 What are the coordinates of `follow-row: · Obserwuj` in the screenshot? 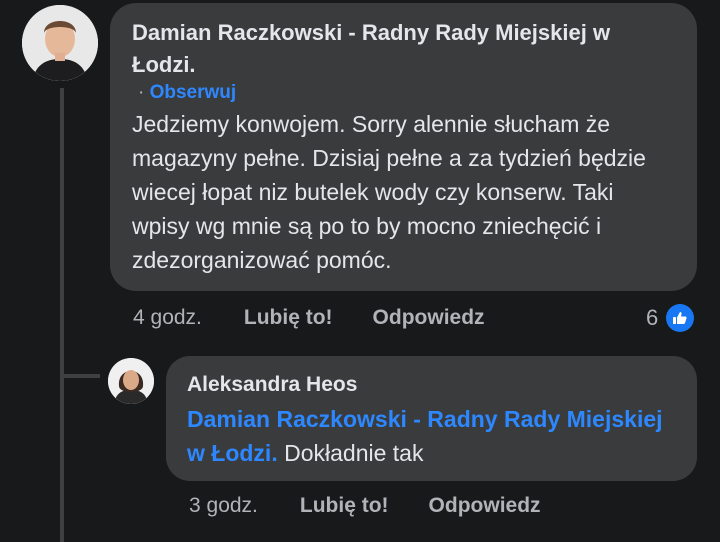 It's located at (403, 93).